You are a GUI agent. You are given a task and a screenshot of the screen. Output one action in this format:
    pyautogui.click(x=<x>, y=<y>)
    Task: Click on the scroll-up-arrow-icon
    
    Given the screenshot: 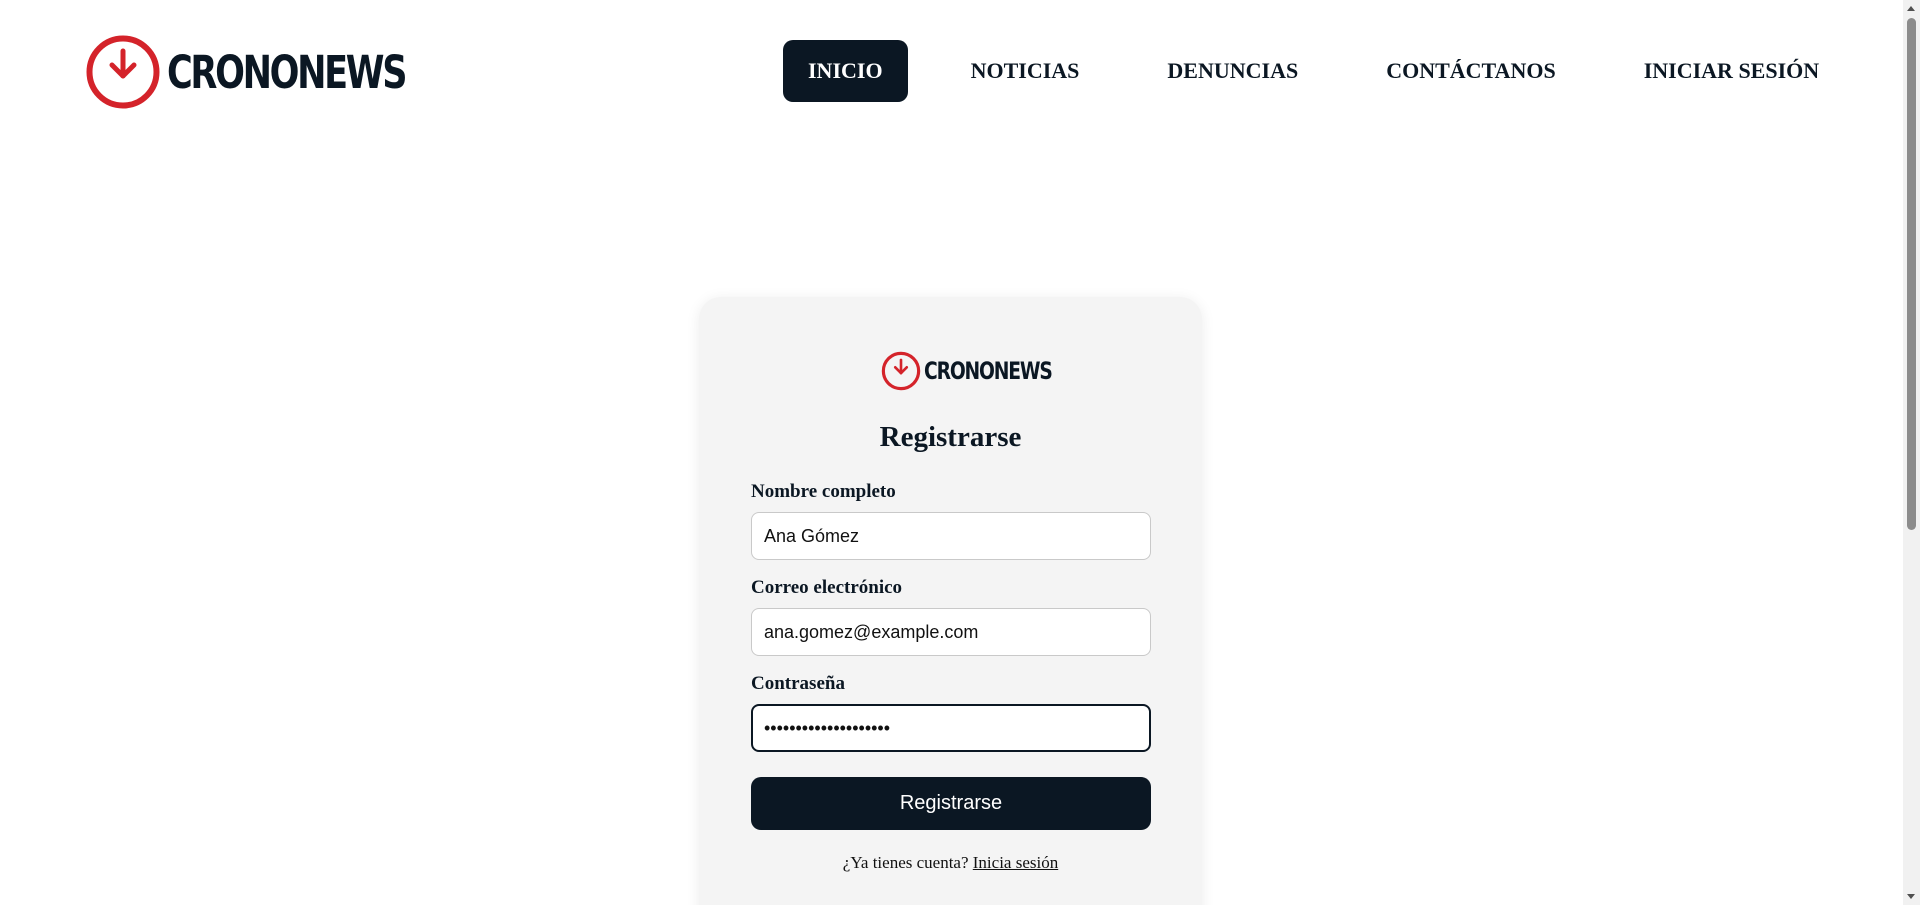 What is the action you would take?
    pyautogui.click(x=1911, y=8)
    